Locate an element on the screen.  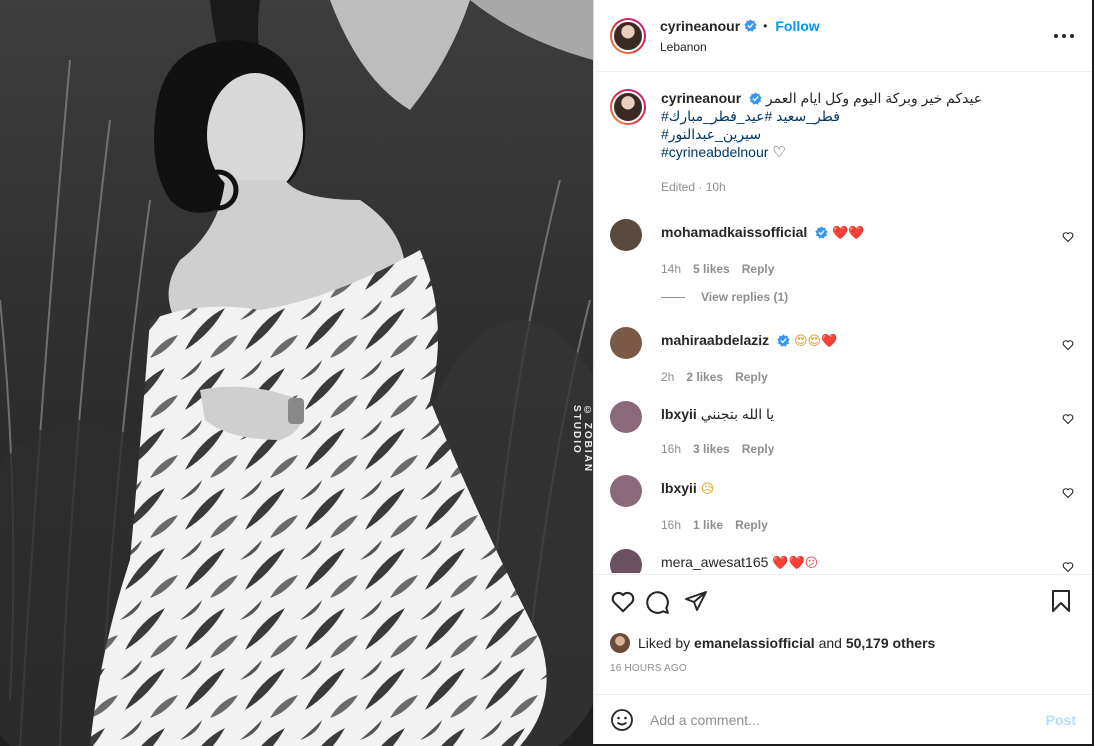
comment-item: lbxyii 😥 16h 1 like Reply is located at coordinates (845, 504).